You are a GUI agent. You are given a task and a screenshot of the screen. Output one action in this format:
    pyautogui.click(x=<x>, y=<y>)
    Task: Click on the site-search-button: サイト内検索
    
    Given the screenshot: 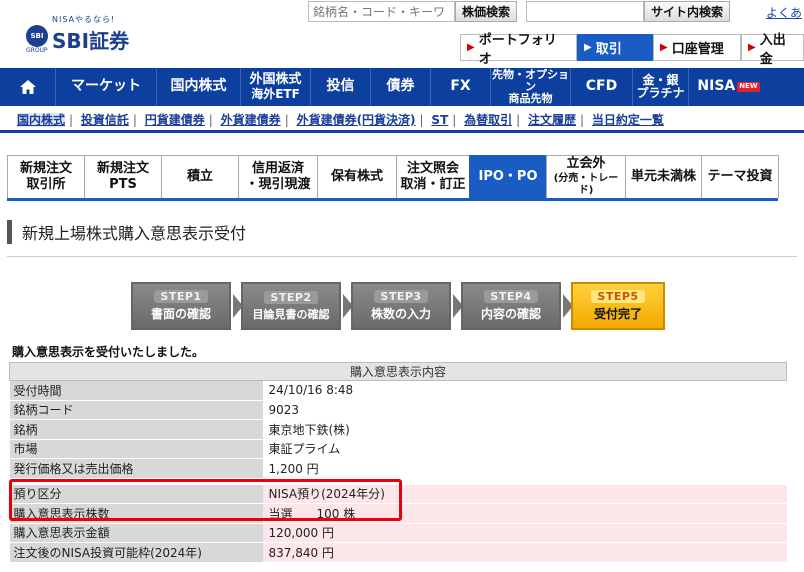 What is the action you would take?
    pyautogui.click(x=687, y=11)
    